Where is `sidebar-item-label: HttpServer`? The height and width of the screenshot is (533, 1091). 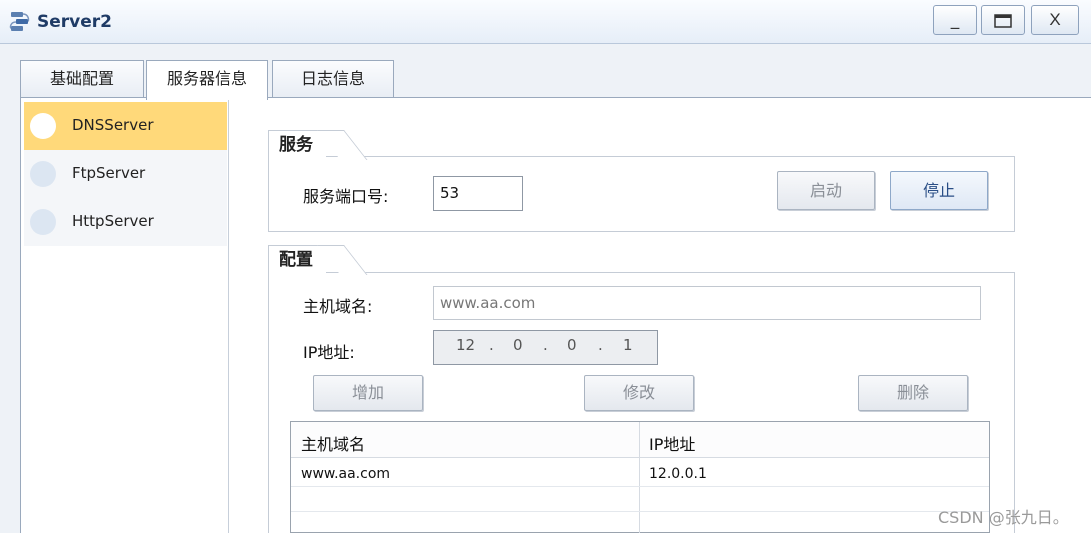 sidebar-item-label: HttpServer is located at coordinates (113, 221).